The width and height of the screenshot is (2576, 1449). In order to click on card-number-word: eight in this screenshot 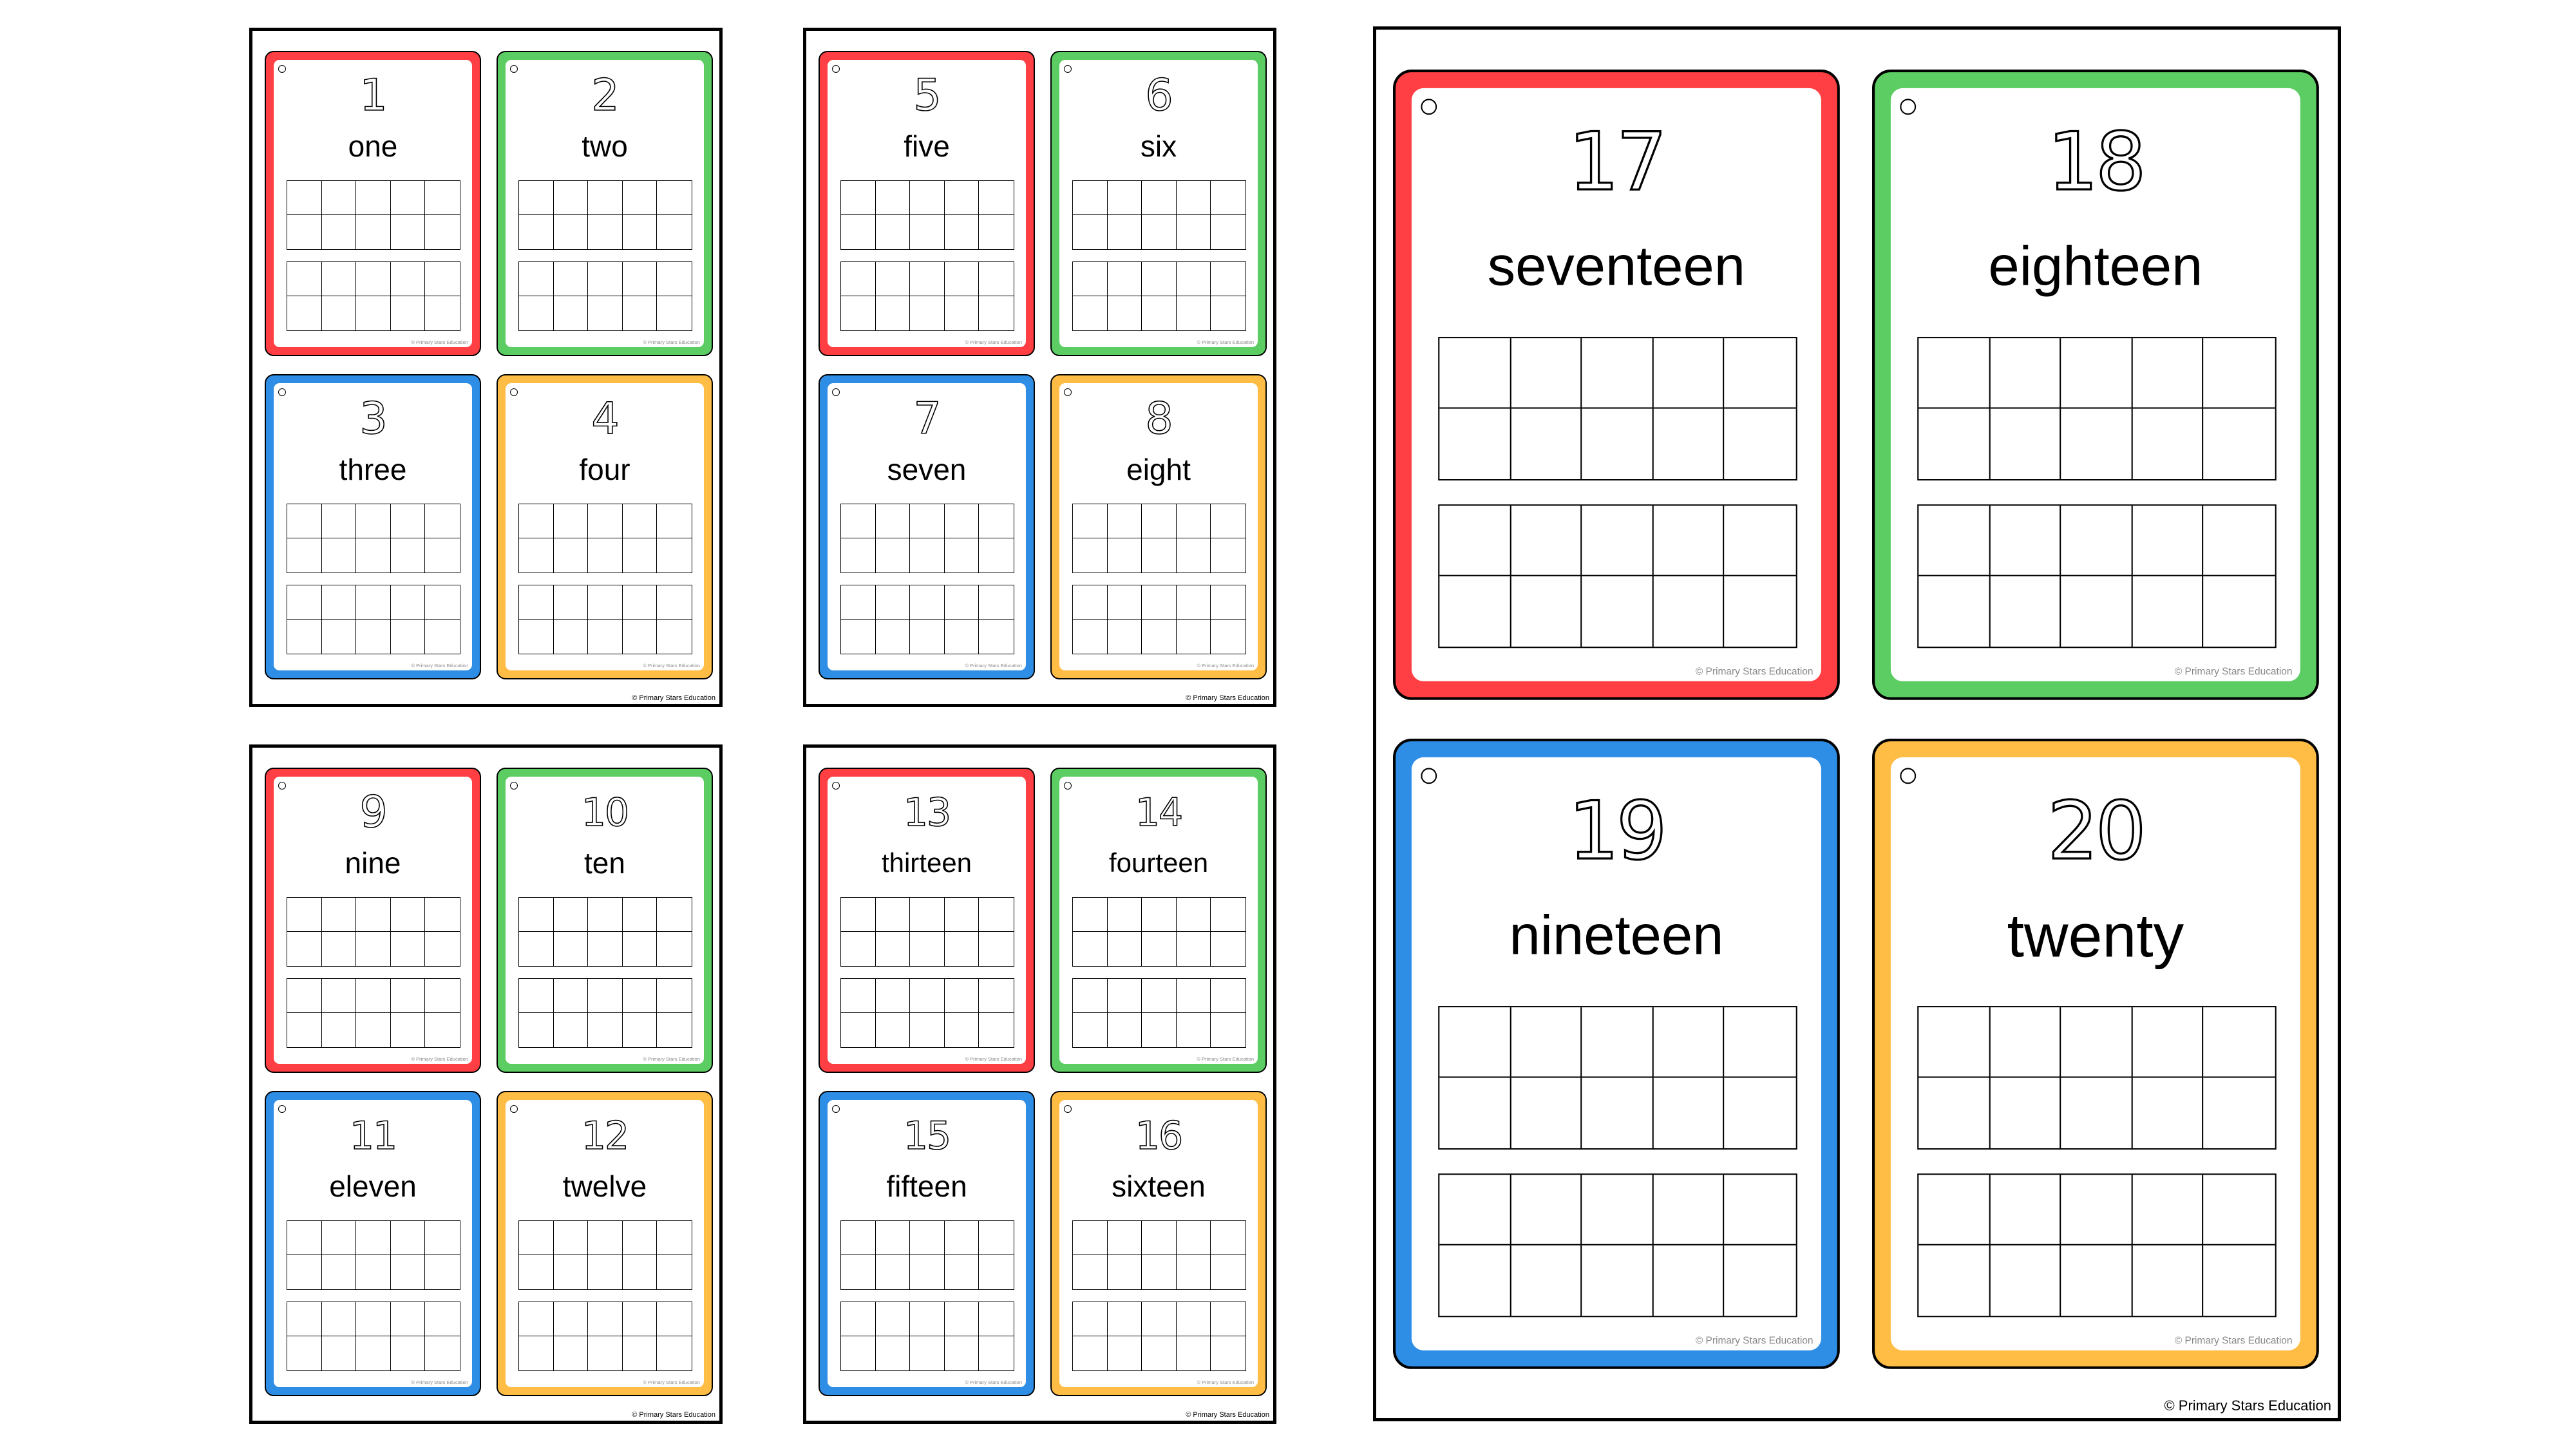, I will do `click(1158, 469)`.